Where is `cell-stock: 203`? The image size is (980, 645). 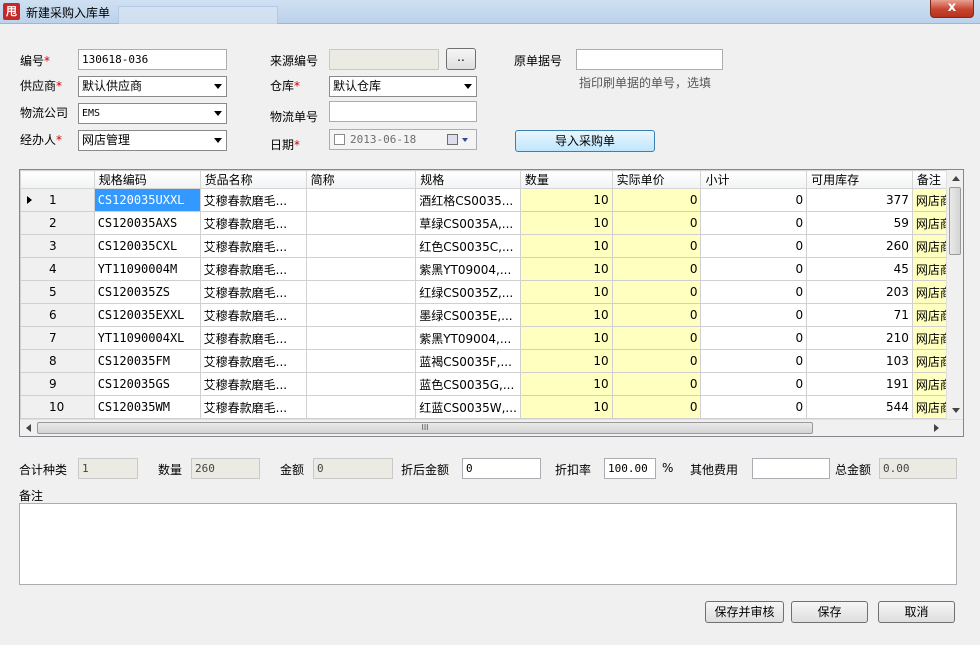
cell-stock: 203 is located at coordinates (859, 292).